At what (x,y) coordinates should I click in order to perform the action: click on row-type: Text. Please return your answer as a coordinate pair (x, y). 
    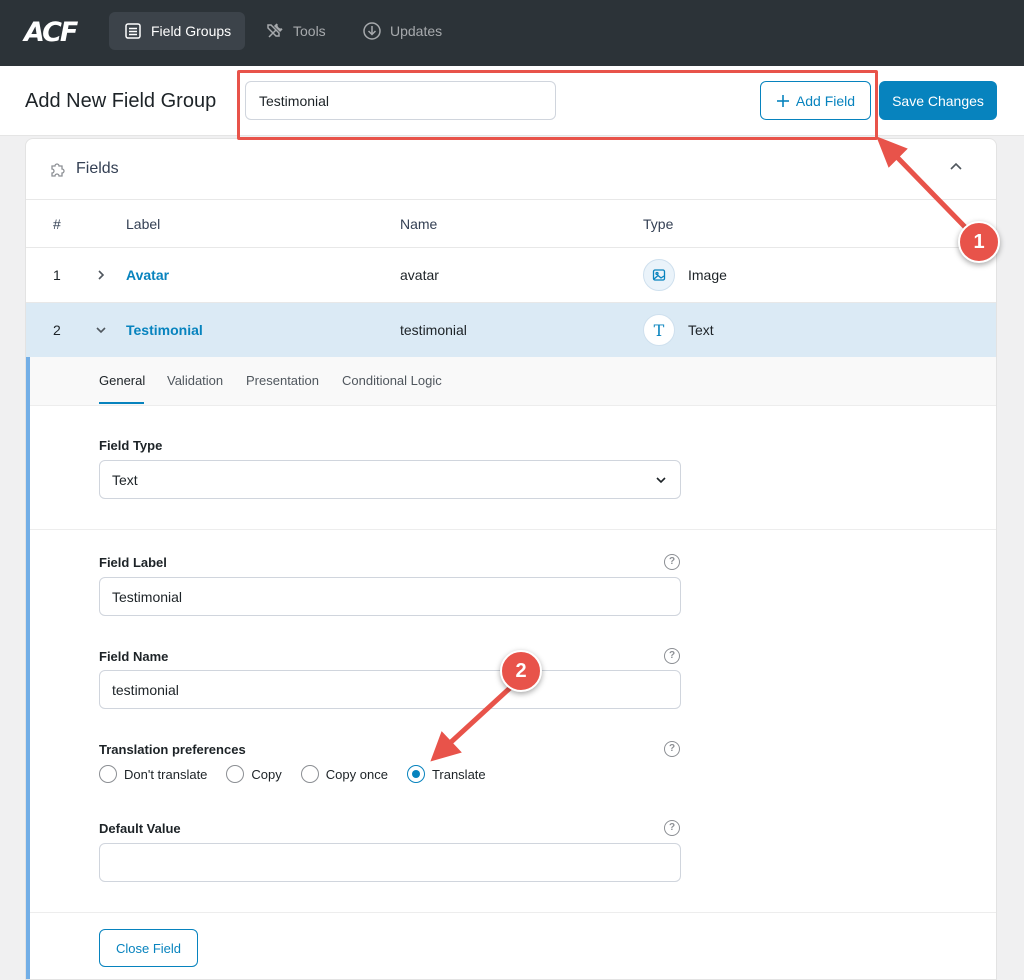
    Looking at the image, I should click on (701, 330).